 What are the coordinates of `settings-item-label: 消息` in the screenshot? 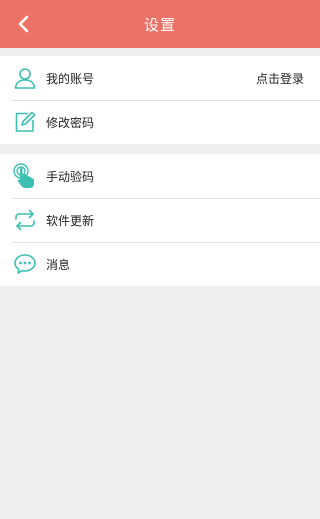 It's located at (58, 264).